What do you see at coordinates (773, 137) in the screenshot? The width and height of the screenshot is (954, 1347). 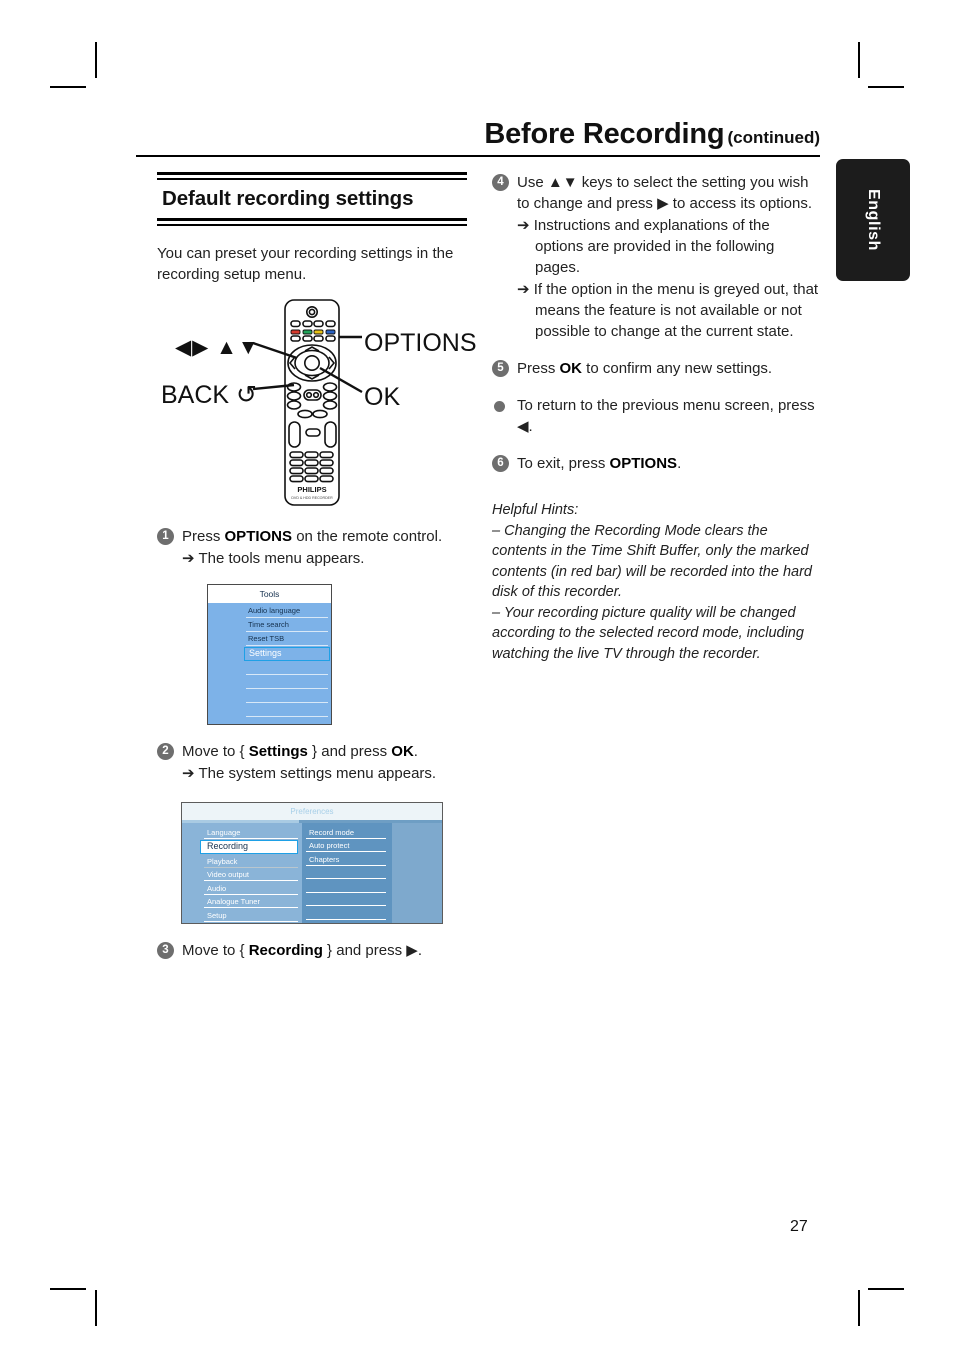 I see `page-title-continued: (continued)` at bounding box center [773, 137].